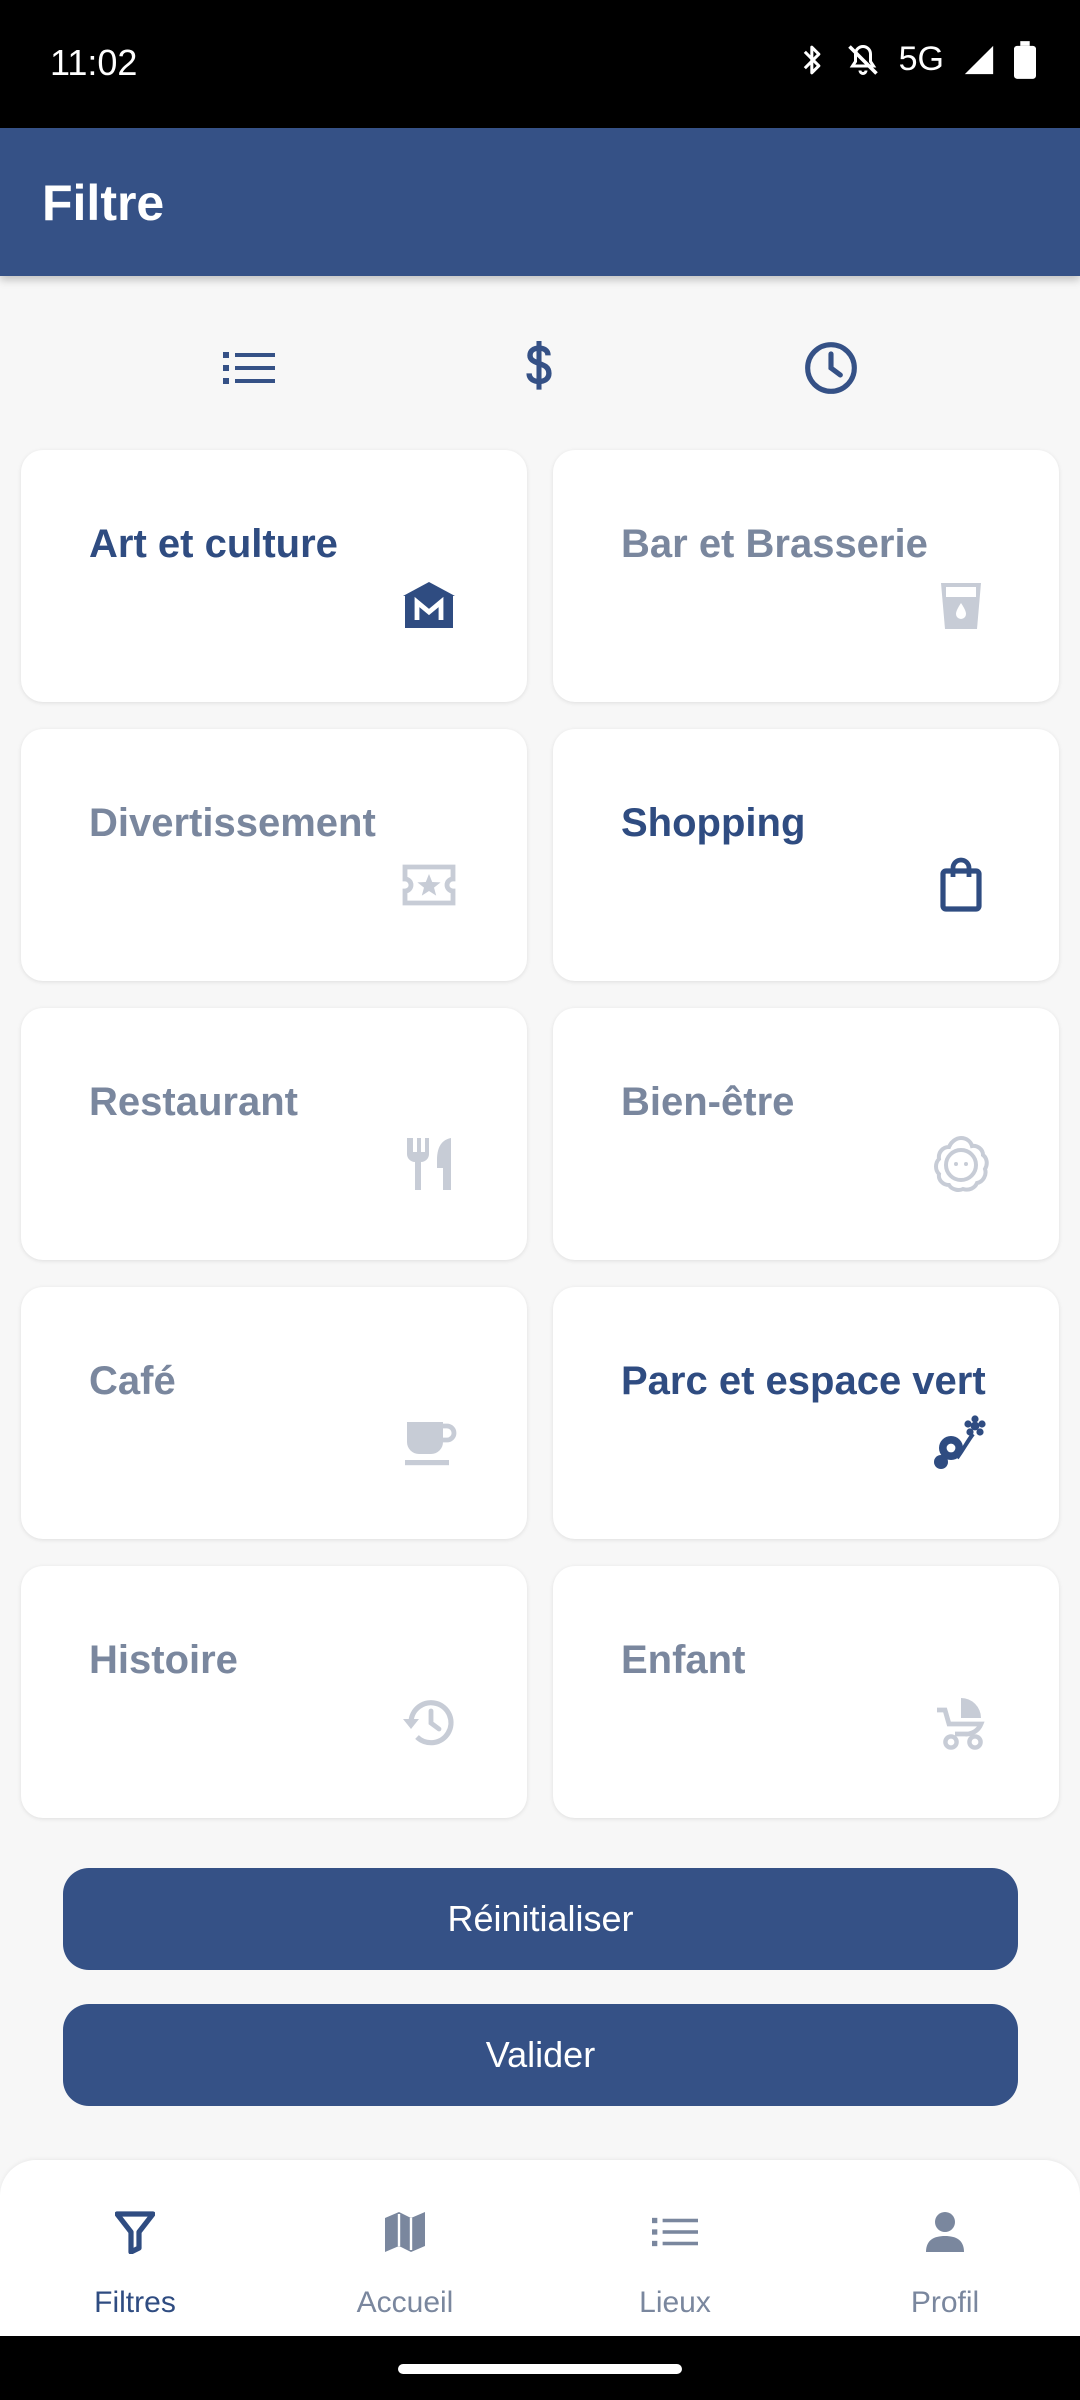 The width and height of the screenshot is (1080, 2400). Describe the element at coordinates (405, 2232) in the screenshot. I see `map-icon` at that location.